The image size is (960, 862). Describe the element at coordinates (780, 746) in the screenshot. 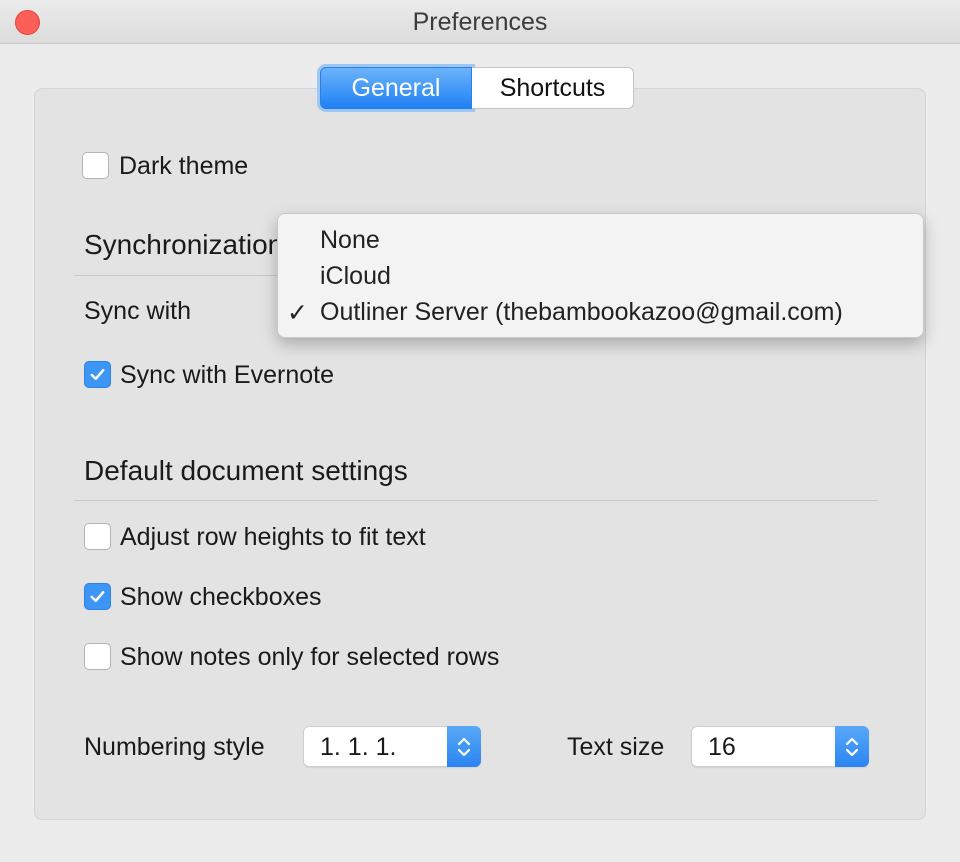

I see `text-size-select: 16` at that location.